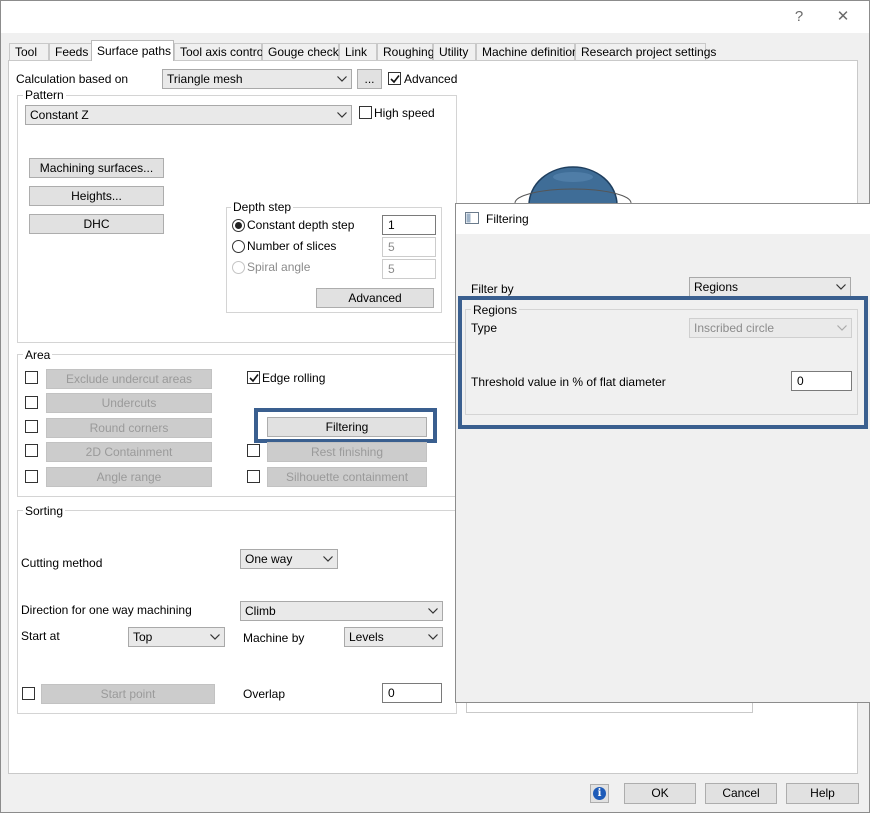 Image resolution: width=870 pixels, height=813 pixels. I want to click on number-of-slices-radio, so click(238, 246).